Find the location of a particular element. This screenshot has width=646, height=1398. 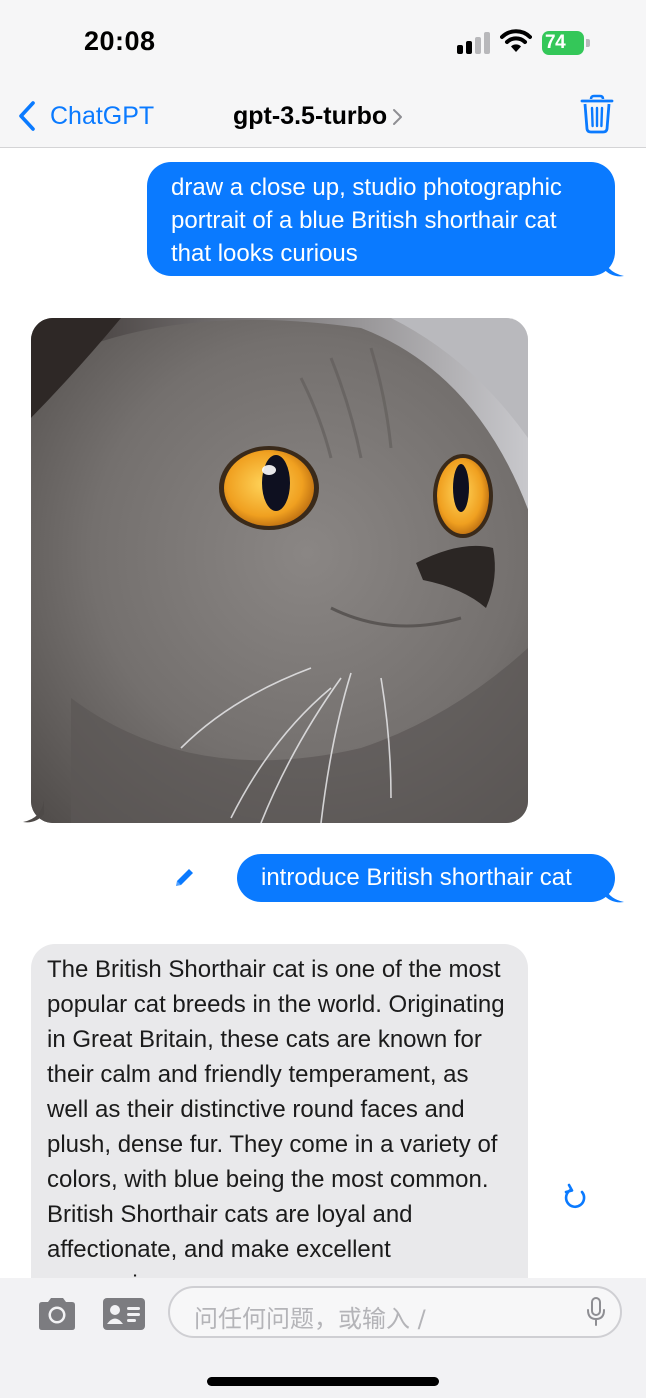

battery-icon: 74 is located at coordinates (566, 43).